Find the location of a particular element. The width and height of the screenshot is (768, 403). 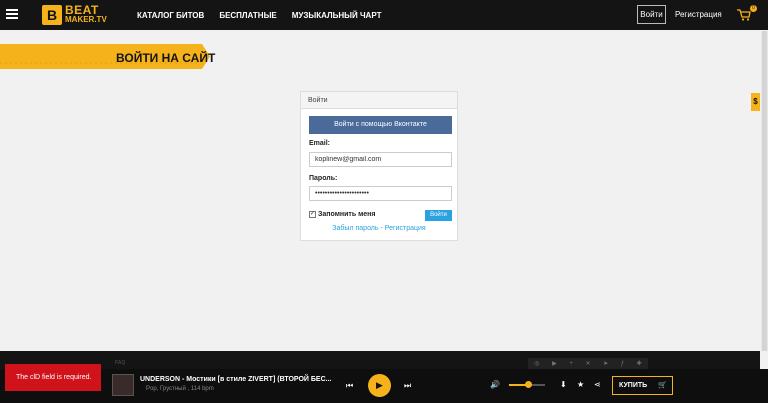

cart-button: 0 is located at coordinates (747, 13).